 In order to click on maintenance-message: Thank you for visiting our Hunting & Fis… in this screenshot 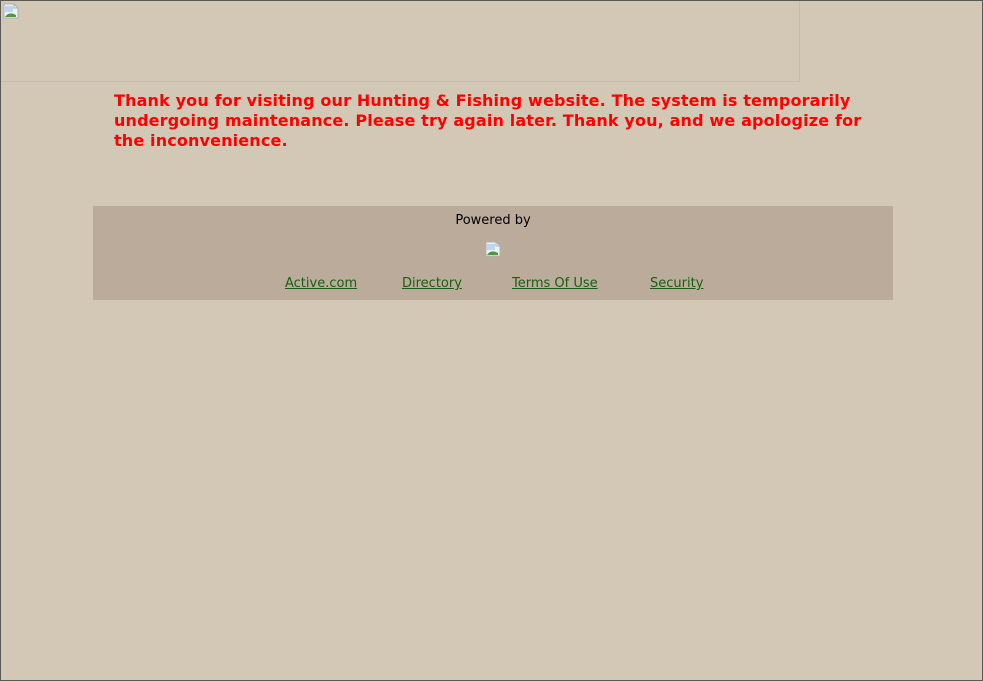, I will do `click(488, 120)`.